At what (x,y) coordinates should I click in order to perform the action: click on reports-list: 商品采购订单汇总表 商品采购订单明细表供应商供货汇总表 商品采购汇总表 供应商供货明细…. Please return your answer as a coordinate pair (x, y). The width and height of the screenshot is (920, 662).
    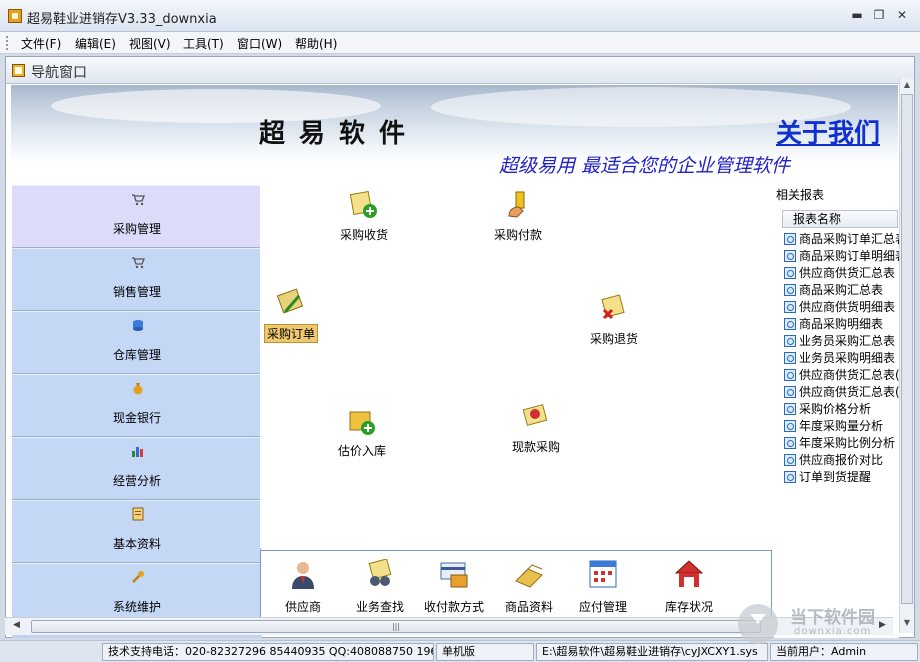
    Looking at the image, I should click on (841, 358).